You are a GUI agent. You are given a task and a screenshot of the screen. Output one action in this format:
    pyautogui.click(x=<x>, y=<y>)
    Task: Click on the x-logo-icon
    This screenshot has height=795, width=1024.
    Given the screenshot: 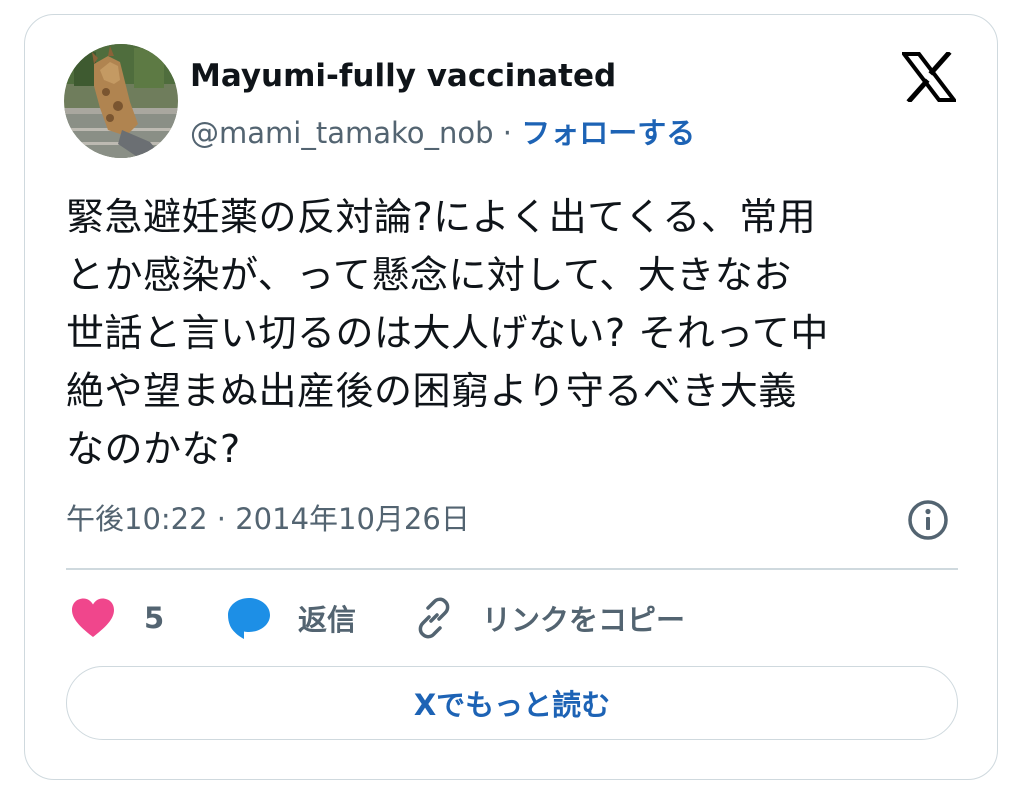 What is the action you would take?
    pyautogui.click(x=929, y=77)
    